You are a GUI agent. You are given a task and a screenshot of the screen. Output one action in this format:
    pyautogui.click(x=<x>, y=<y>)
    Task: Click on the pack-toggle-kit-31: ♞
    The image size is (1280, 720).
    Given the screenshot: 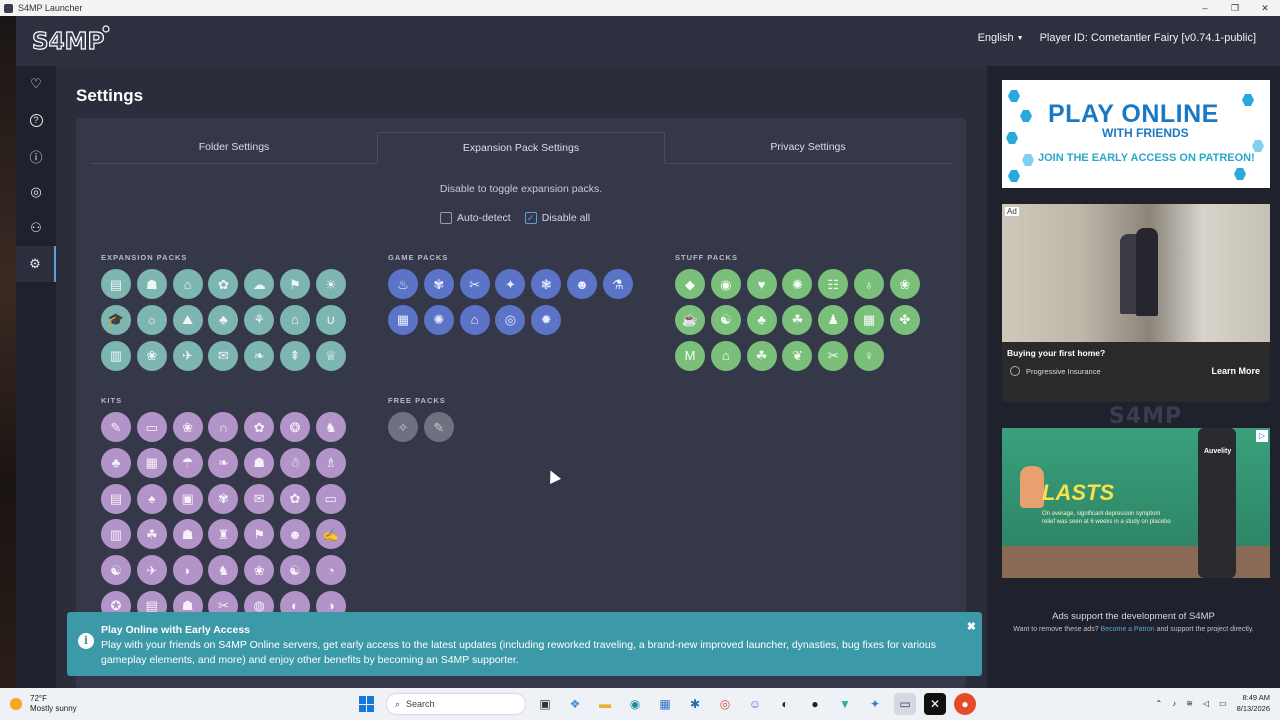 What is the action you would take?
    pyautogui.click(x=223, y=570)
    